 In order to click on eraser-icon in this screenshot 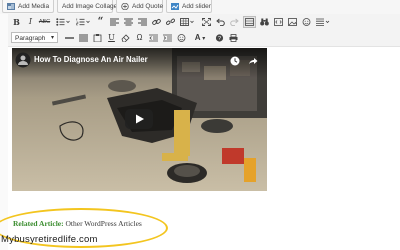, I will do `click(125, 38)`.